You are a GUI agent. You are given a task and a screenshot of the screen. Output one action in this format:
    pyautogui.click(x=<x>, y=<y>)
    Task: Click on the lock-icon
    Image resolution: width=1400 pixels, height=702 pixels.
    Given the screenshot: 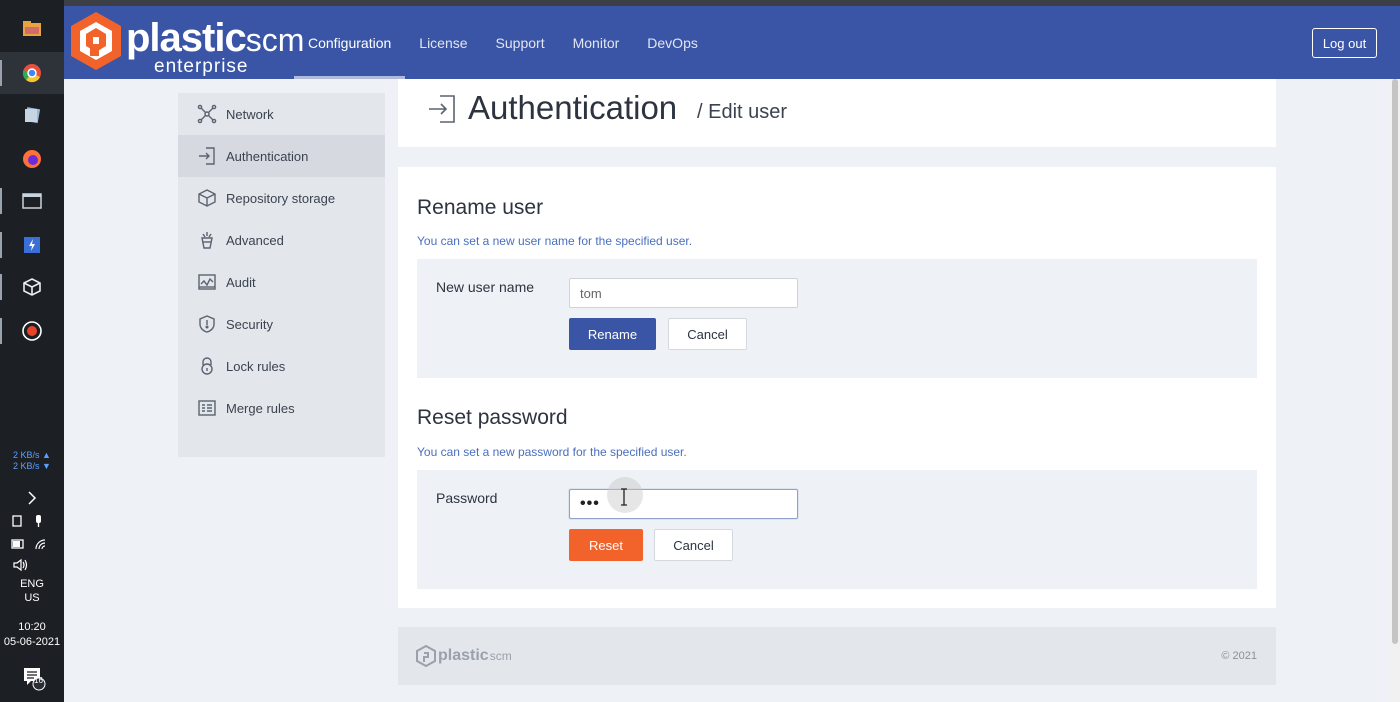 What is the action you would take?
    pyautogui.click(x=207, y=366)
    